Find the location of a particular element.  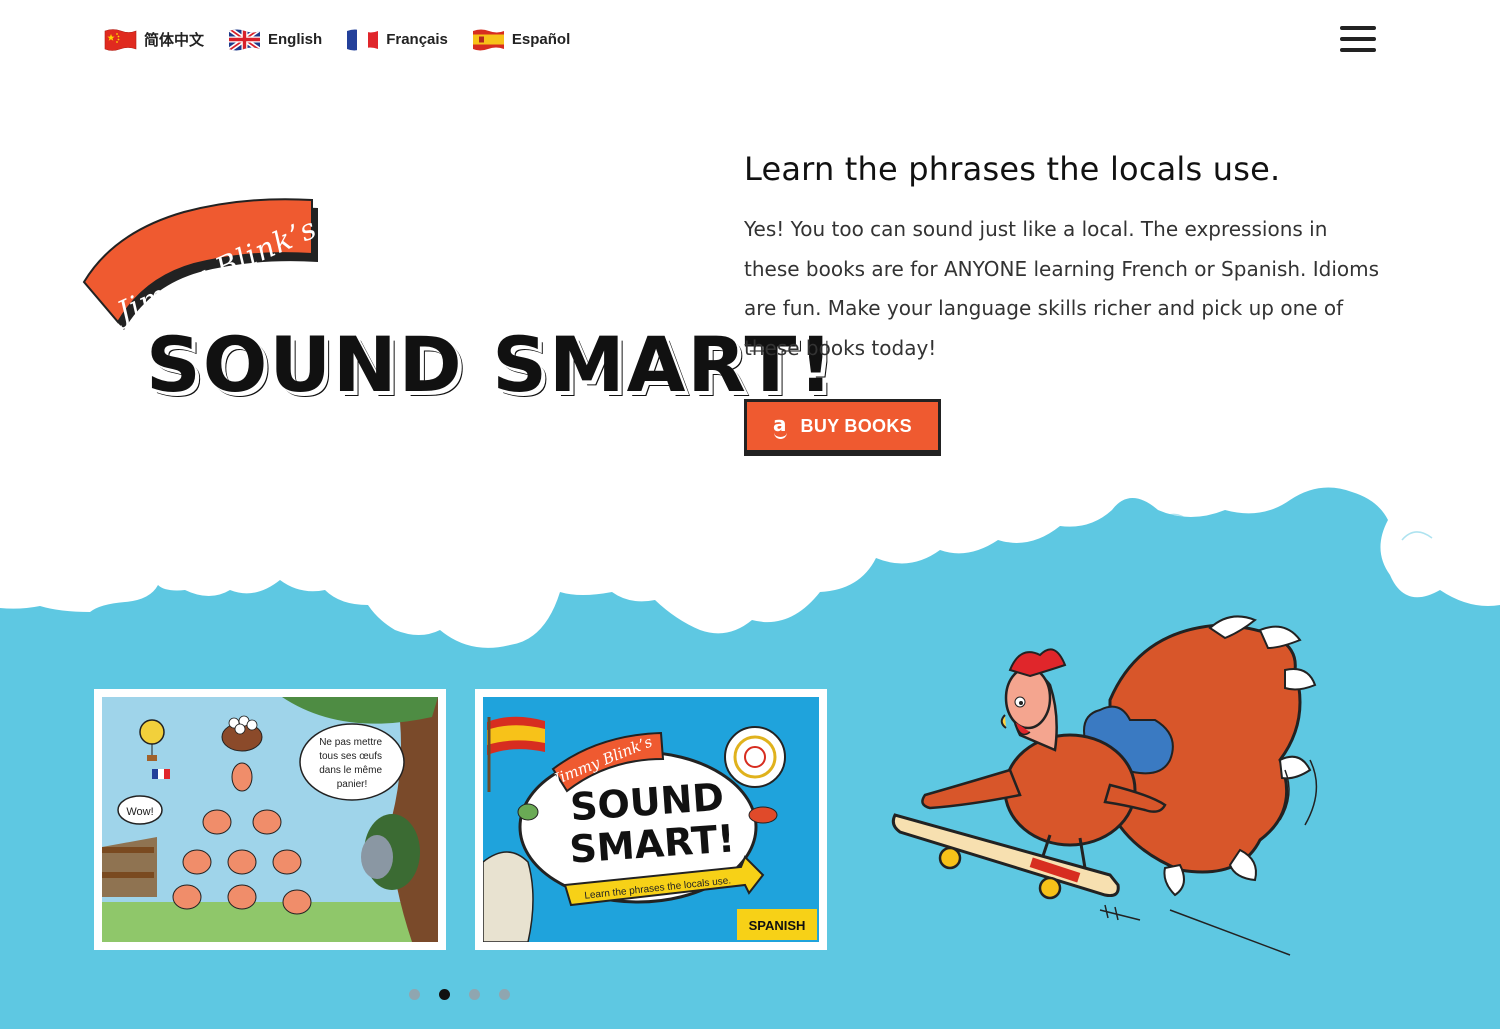

turkey-skateboard-illustration is located at coordinates (1104, 785).